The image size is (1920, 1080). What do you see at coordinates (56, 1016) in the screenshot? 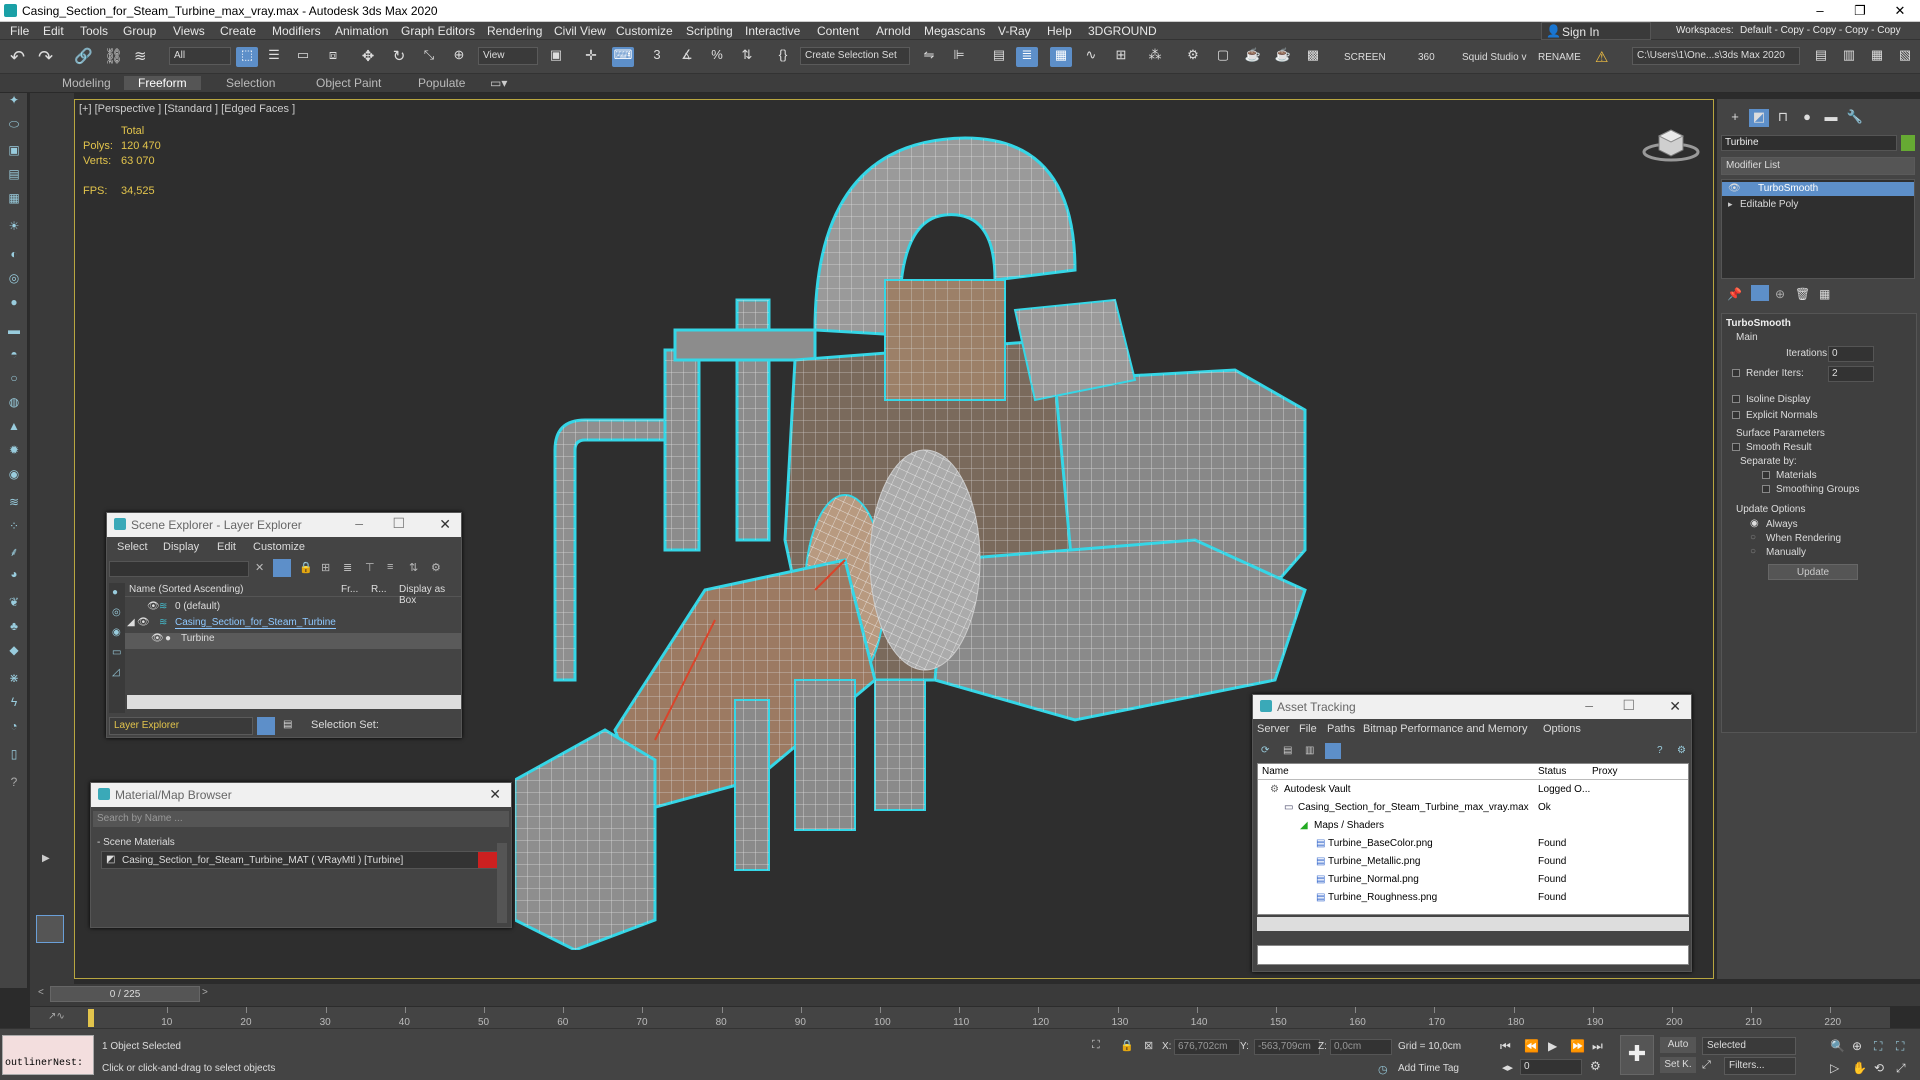
I see `filter-curve-icon: ↗∿` at bounding box center [56, 1016].